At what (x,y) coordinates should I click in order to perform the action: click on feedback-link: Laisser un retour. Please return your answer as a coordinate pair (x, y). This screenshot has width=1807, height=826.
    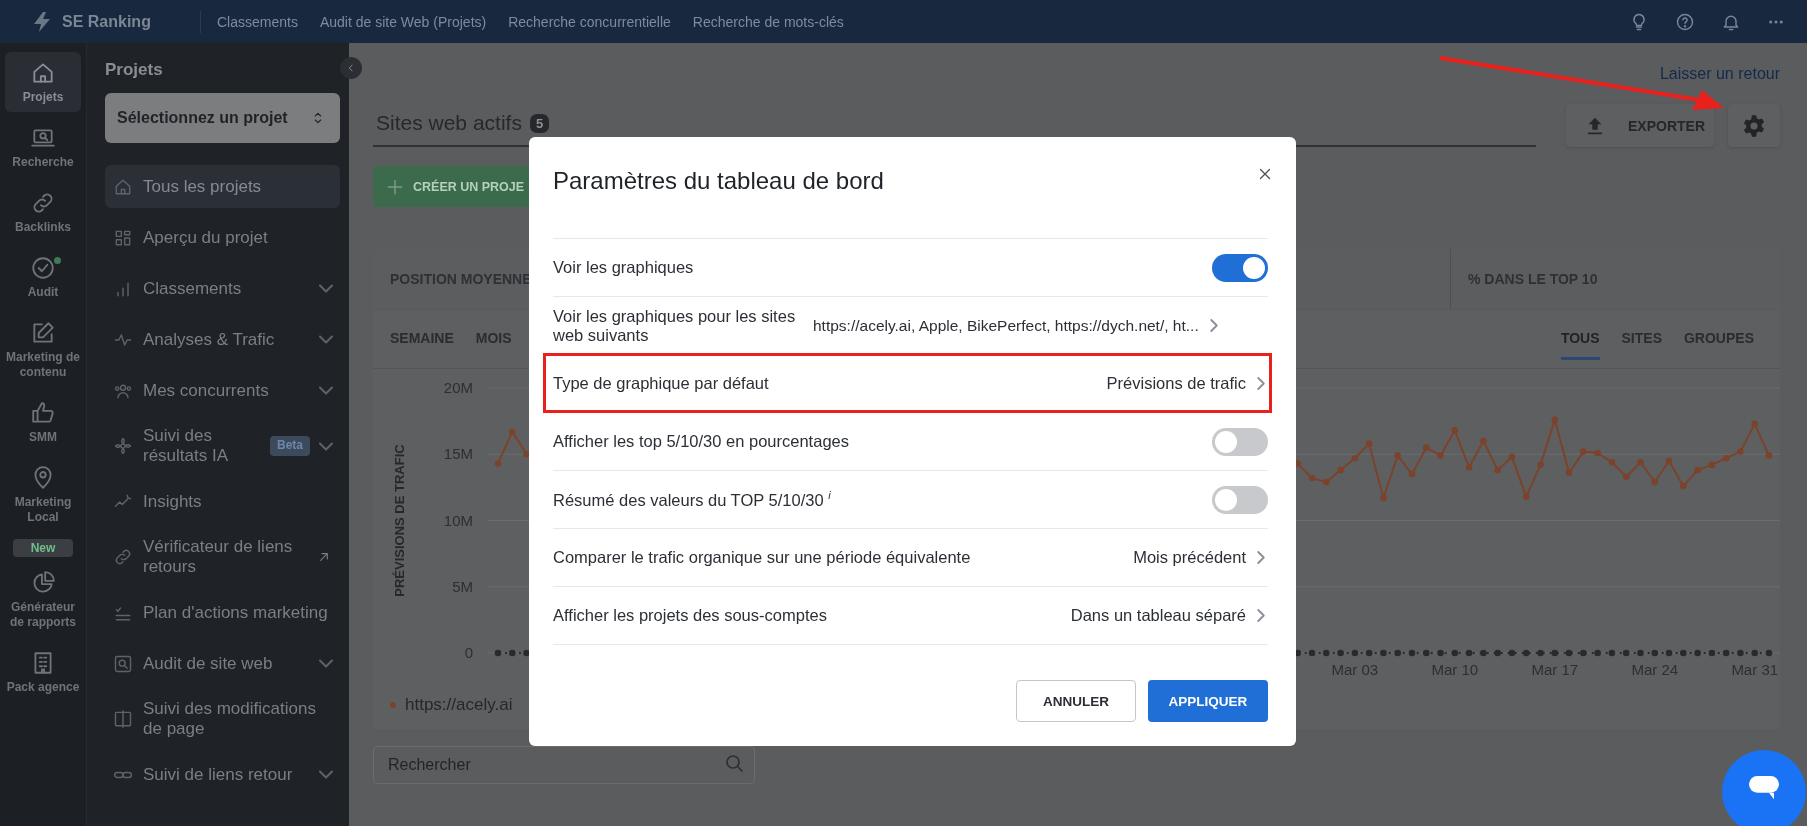
    Looking at the image, I should click on (1719, 74).